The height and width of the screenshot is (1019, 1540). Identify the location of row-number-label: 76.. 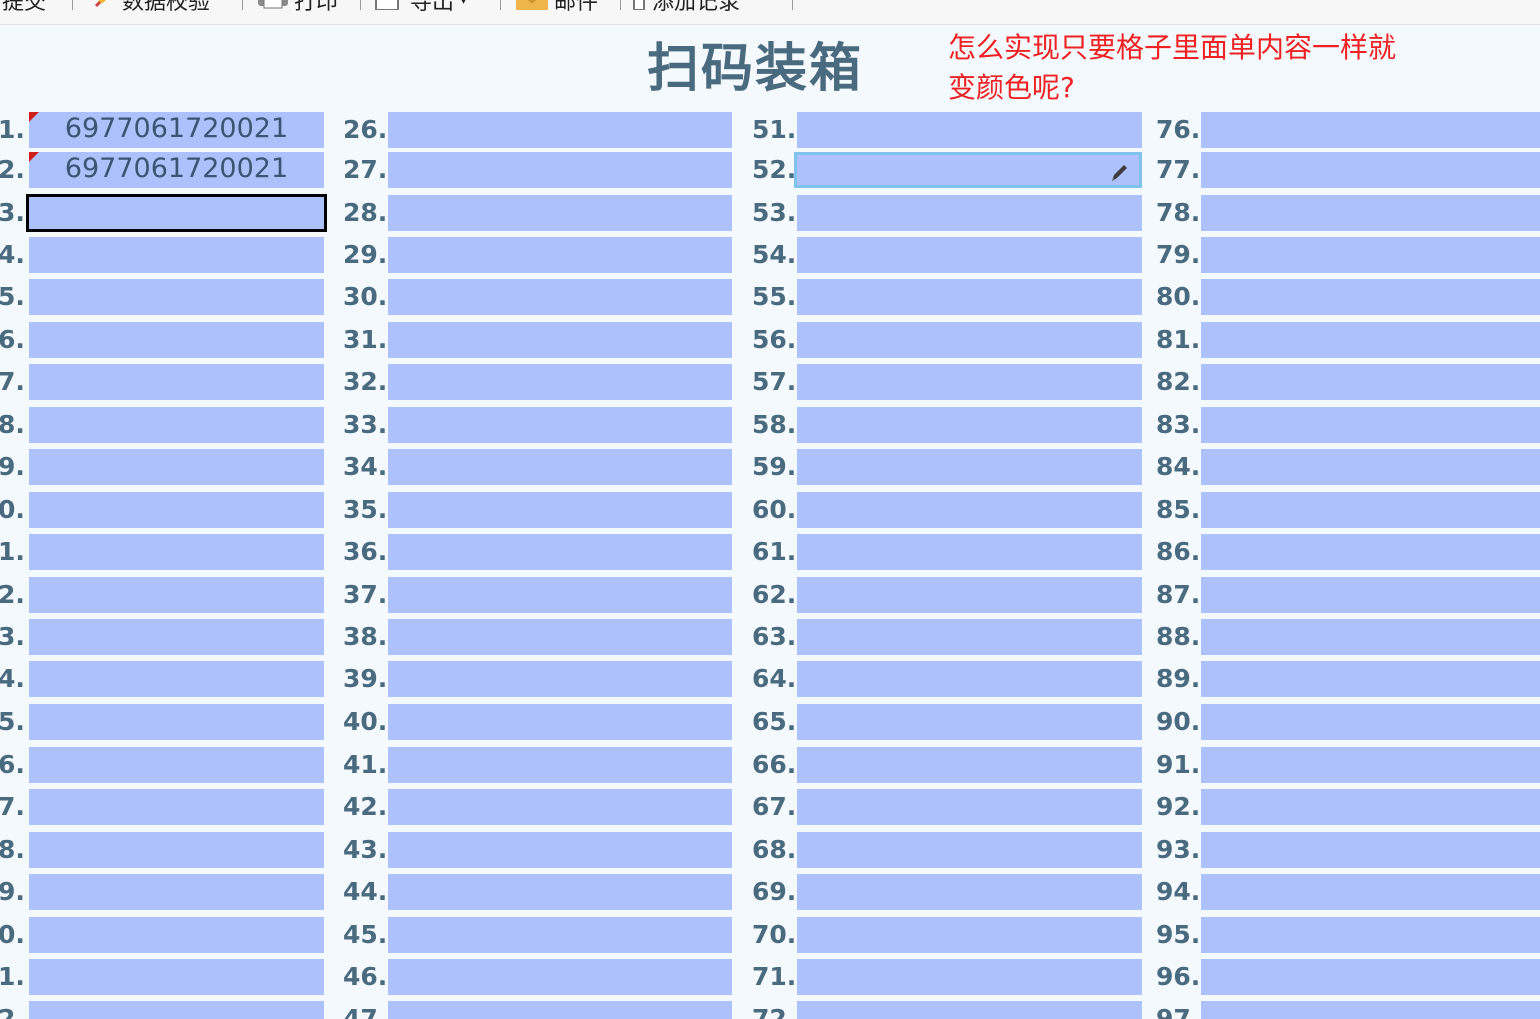
(1178, 129).